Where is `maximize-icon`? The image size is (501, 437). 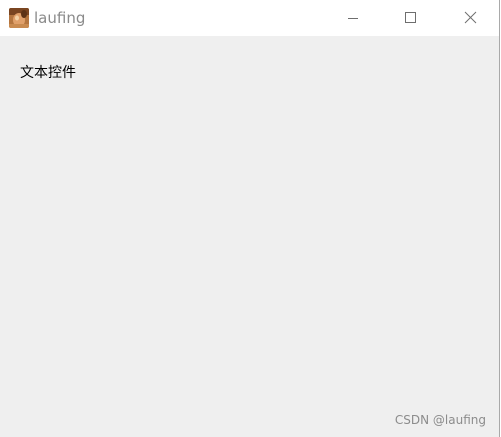 maximize-icon is located at coordinates (410, 17).